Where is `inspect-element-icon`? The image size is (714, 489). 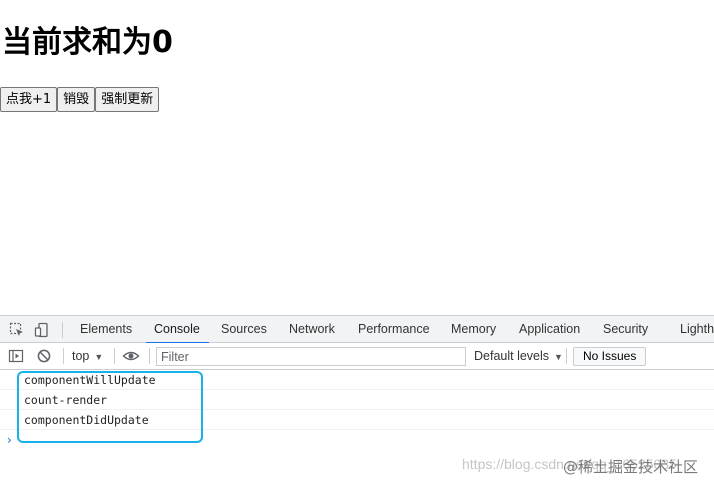
inspect-element-icon is located at coordinates (17, 330).